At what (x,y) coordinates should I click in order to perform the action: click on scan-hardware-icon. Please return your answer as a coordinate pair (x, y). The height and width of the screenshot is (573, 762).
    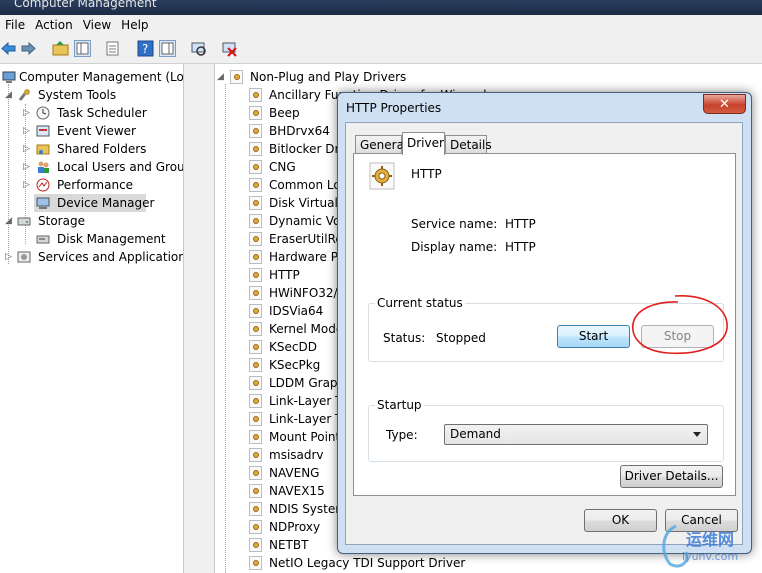
    Looking at the image, I should click on (198, 48).